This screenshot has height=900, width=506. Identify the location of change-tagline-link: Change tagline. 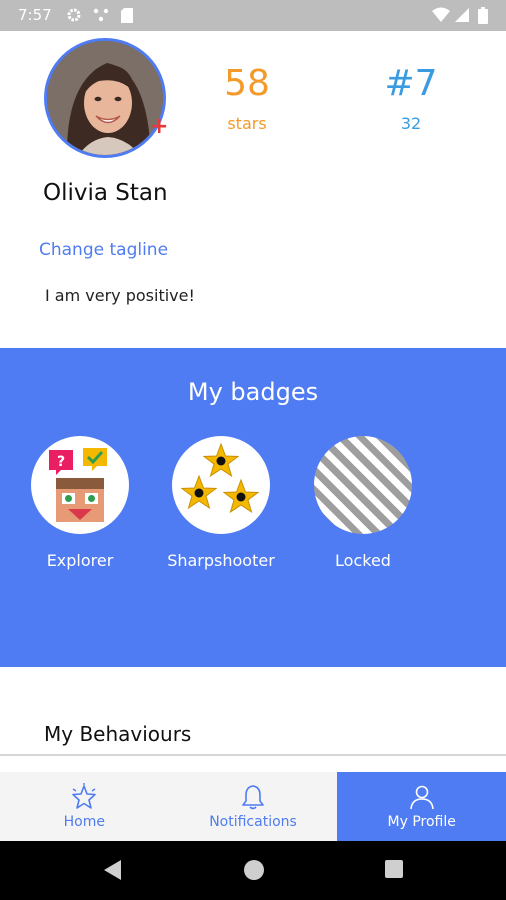
(103, 250).